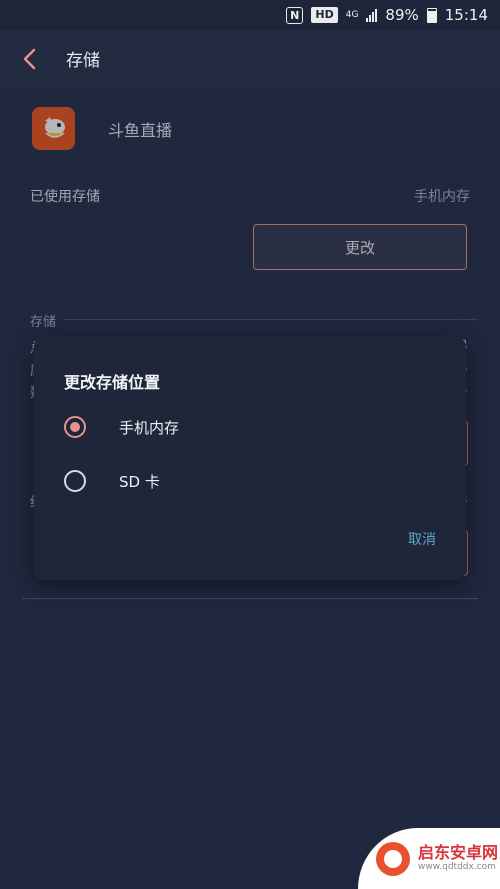 This screenshot has width=500, height=889. Describe the element at coordinates (250, 15) in the screenshot. I see `status-bar: N HD 4G 89% 15:14` at that location.